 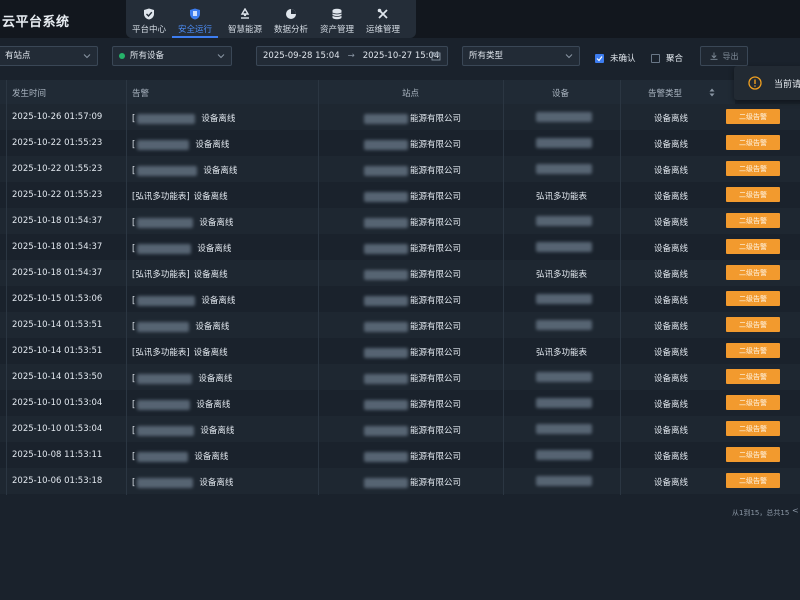 What do you see at coordinates (149, 19) in the screenshot?
I see `nav-item-platform-center: 平台中心` at bounding box center [149, 19].